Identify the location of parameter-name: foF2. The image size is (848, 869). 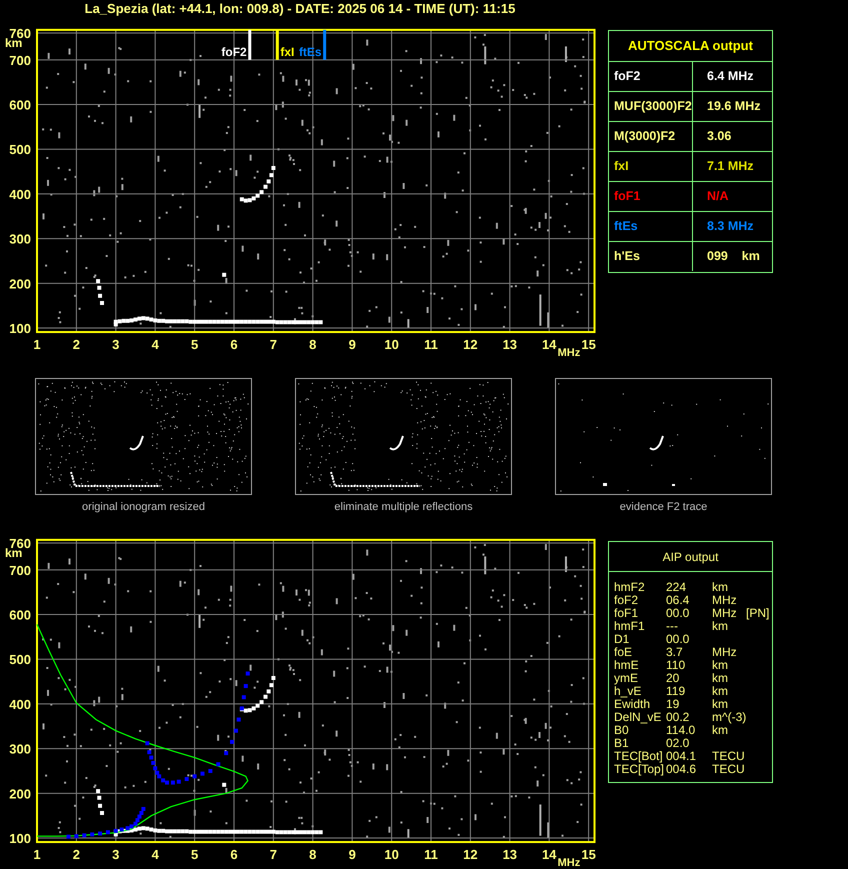
(627, 600).